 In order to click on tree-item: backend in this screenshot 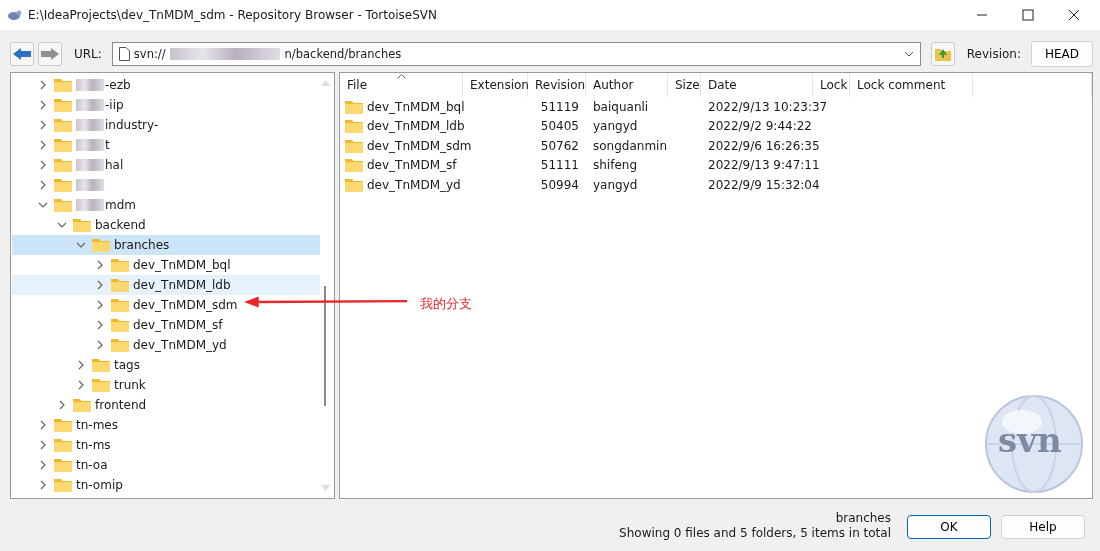, I will do `click(81, 225)`.